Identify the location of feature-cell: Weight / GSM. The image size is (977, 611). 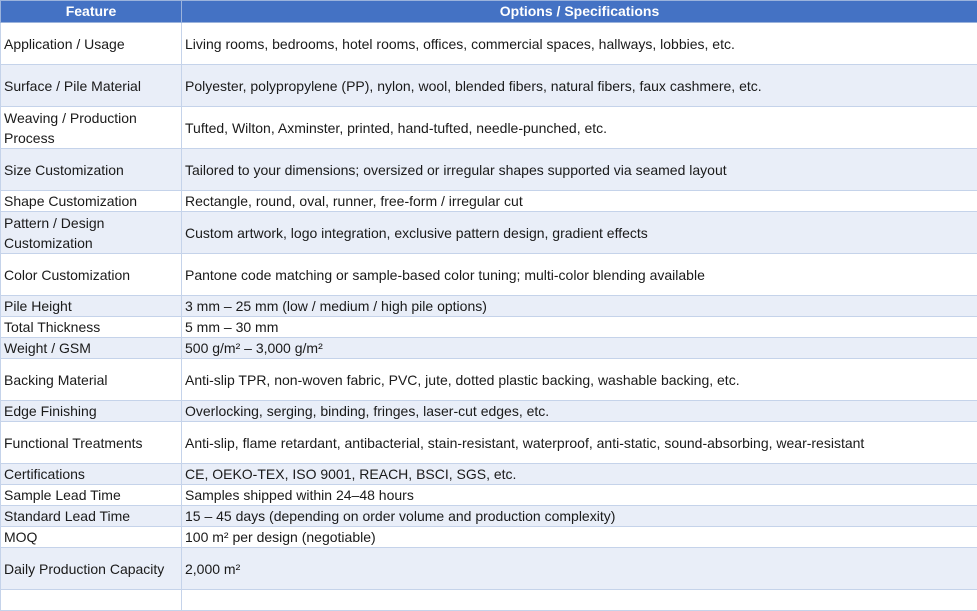
(91, 348).